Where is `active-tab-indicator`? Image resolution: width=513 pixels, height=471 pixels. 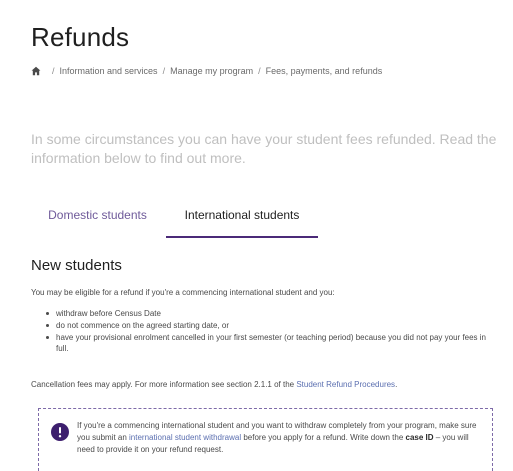 active-tab-indicator is located at coordinates (242, 237).